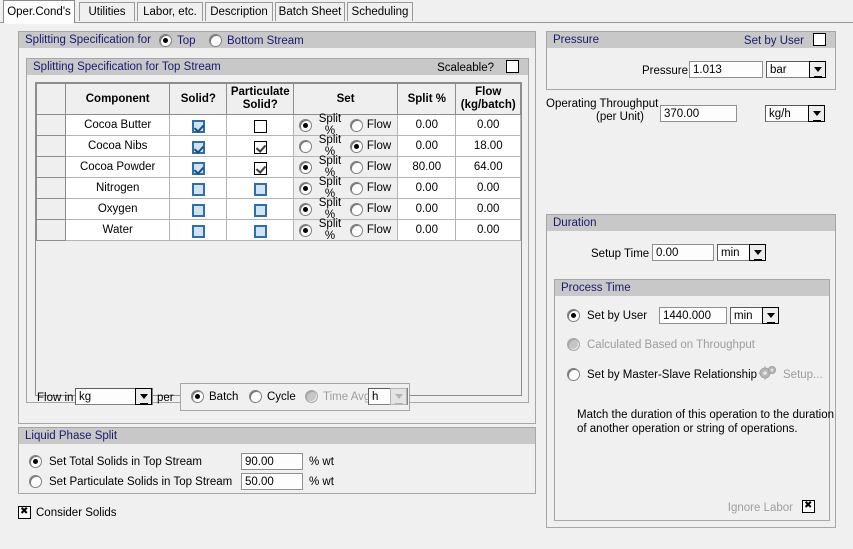  What do you see at coordinates (310, 11) in the screenshot?
I see `tab-batch-sheet: Batch Sheet` at bounding box center [310, 11].